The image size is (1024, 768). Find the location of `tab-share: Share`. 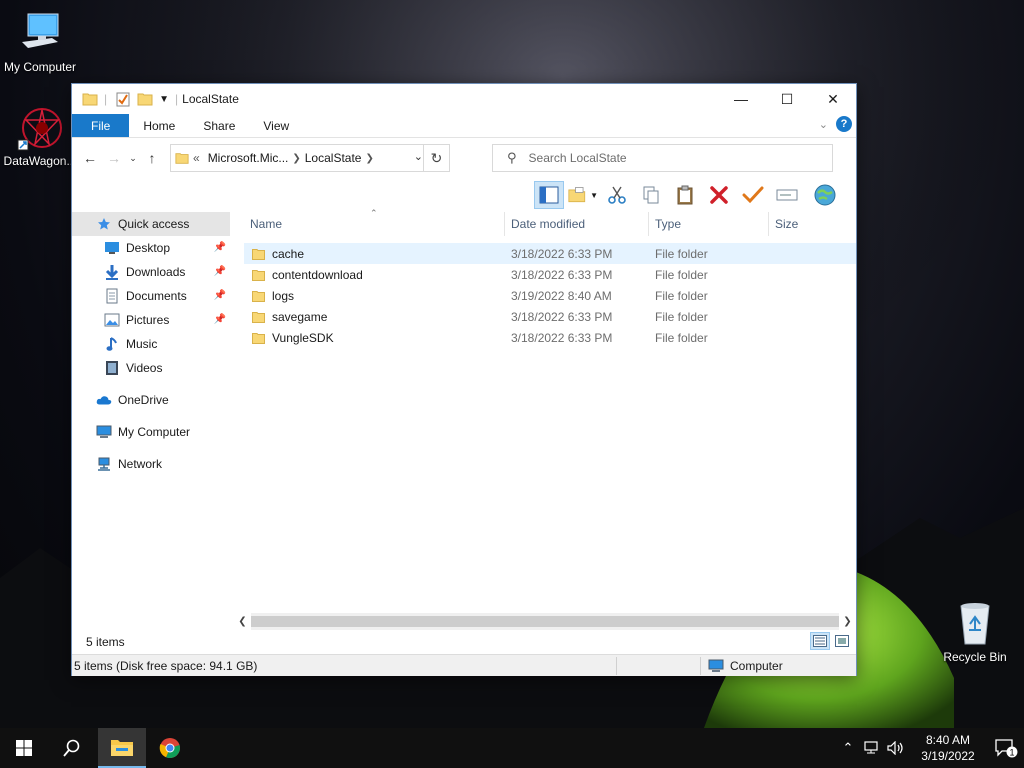

tab-share: Share is located at coordinates (219, 125).